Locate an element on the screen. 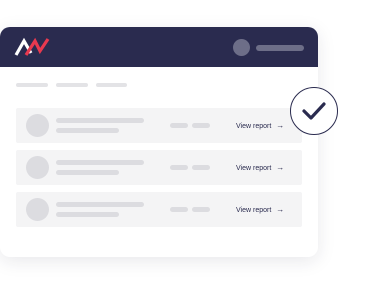 The height and width of the screenshot is (285, 380). checkmark-icon is located at coordinates (314, 111).